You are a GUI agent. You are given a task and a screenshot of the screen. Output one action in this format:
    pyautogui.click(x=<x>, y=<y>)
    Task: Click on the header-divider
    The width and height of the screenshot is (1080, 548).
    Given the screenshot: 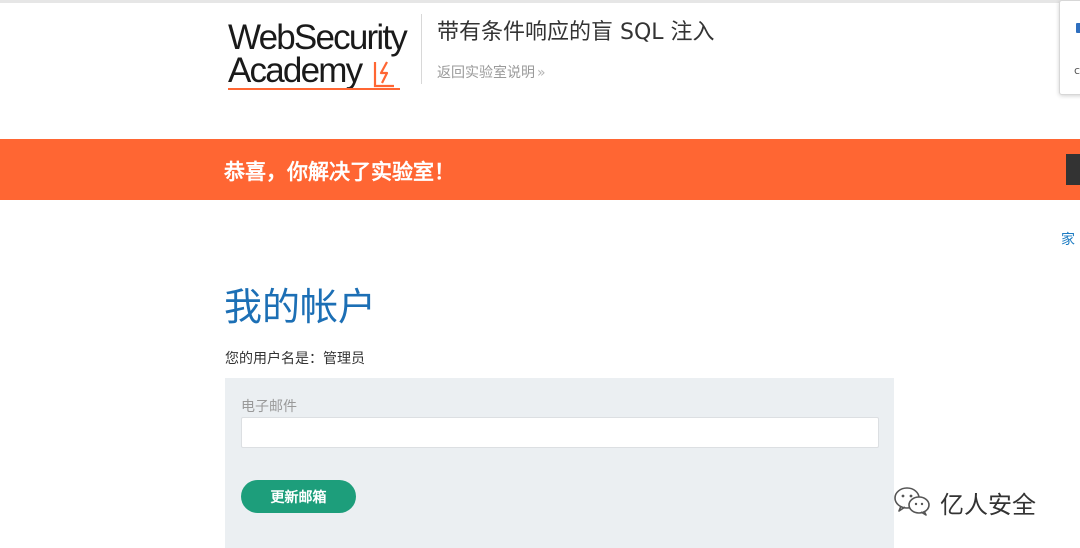 What is the action you would take?
    pyautogui.click(x=421, y=49)
    